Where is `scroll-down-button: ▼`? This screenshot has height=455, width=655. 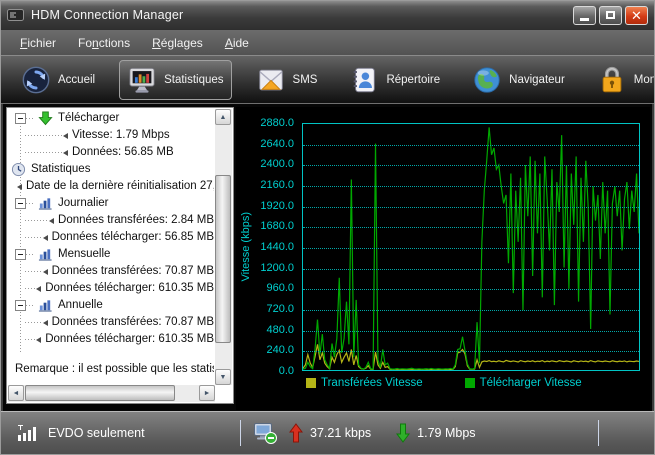 scroll-down-button: ▼ is located at coordinates (223, 377).